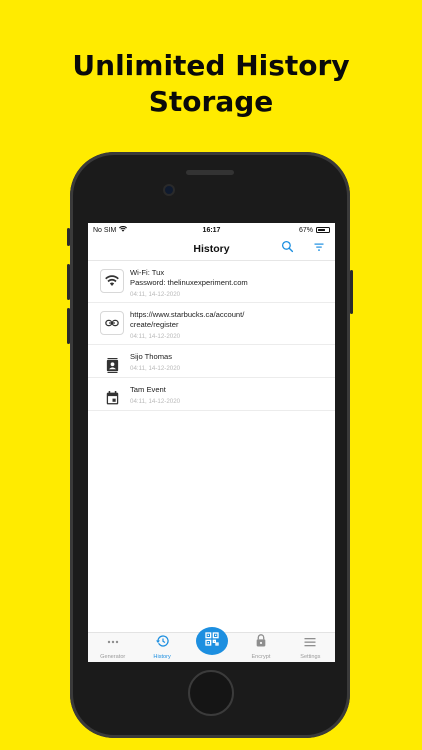 The width and height of the screenshot is (422, 750). What do you see at coordinates (162, 657) in the screenshot?
I see `tab-label: History` at bounding box center [162, 657].